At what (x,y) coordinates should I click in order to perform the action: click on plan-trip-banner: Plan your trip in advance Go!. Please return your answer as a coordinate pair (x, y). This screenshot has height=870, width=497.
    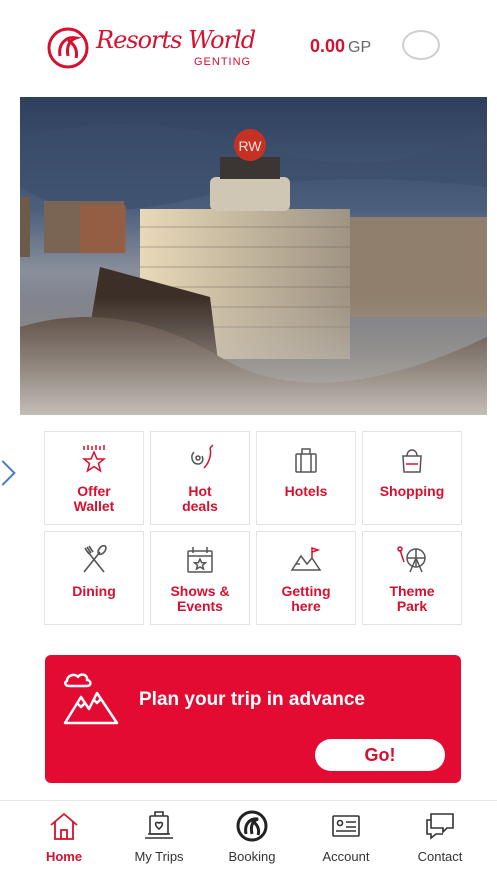
    Looking at the image, I should click on (253, 719).